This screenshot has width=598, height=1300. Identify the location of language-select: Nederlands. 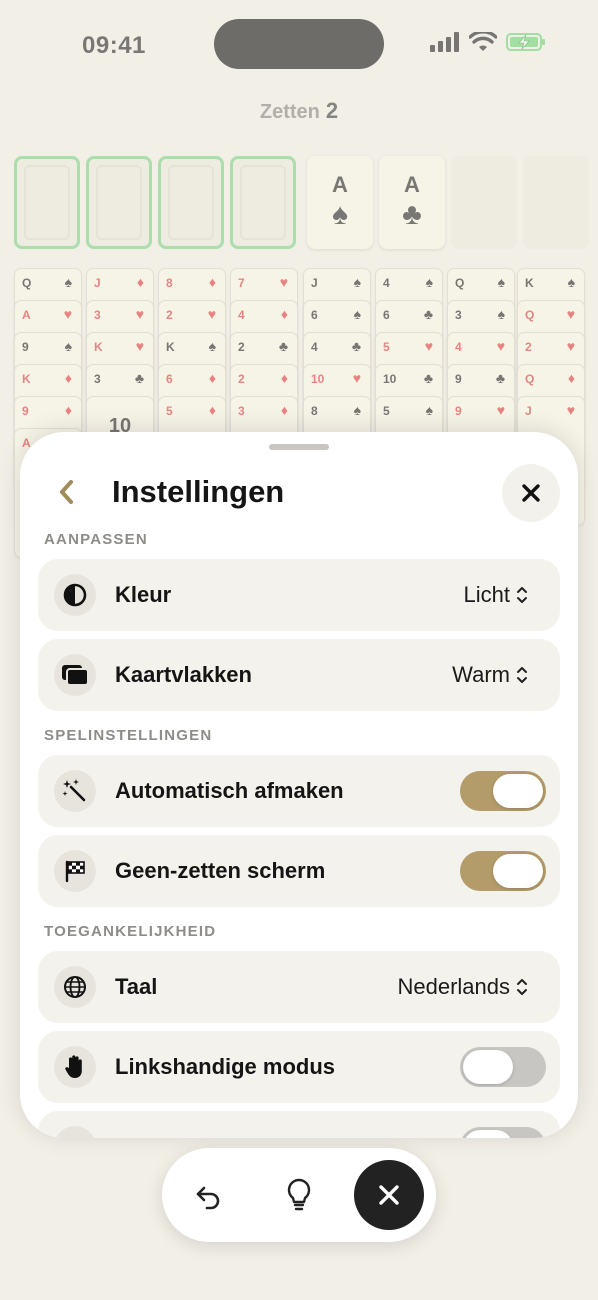
(462, 987).